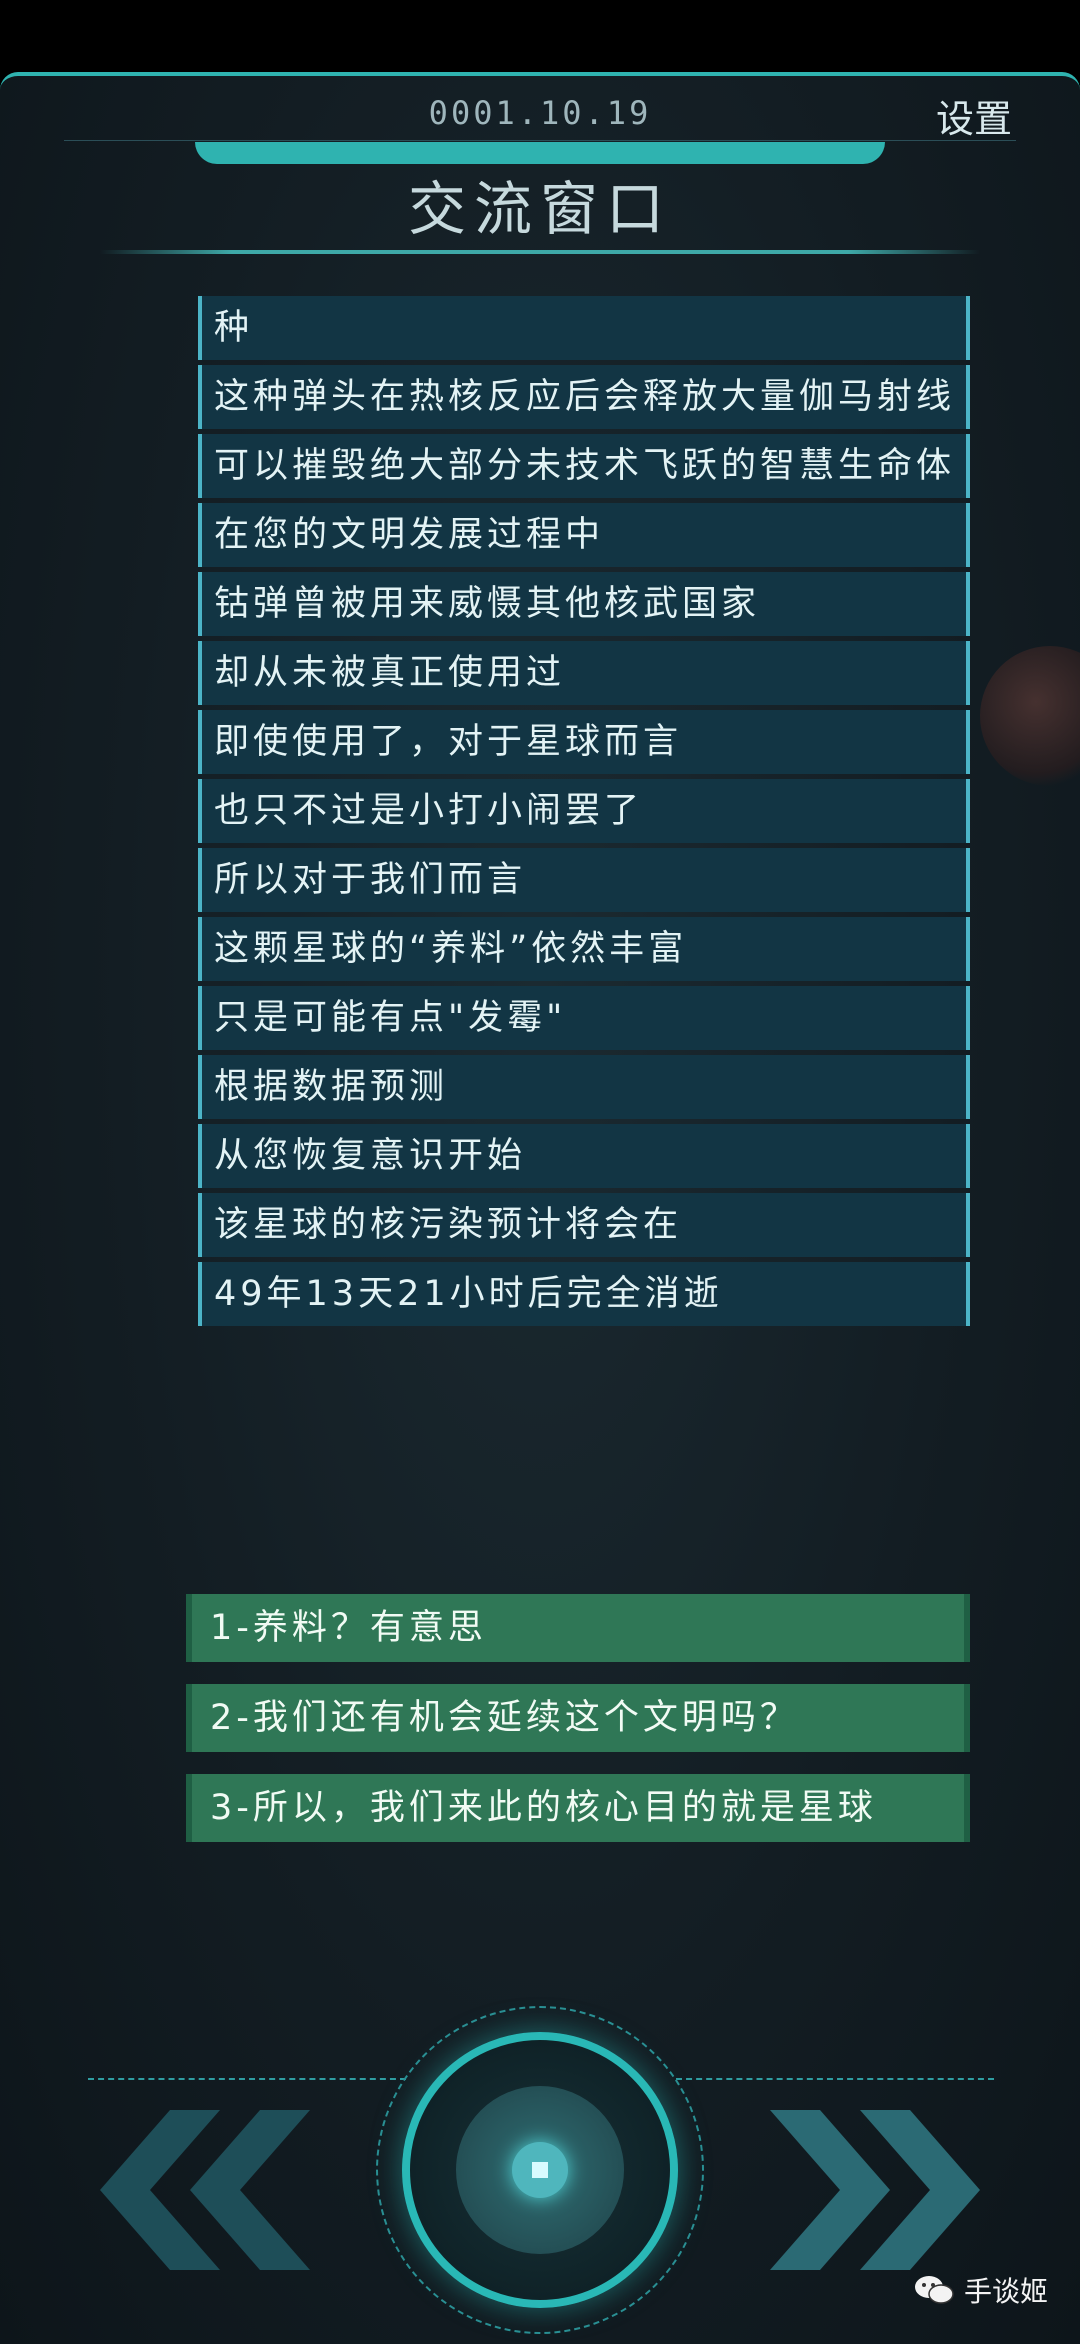  What do you see at coordinates (584, 1087) in the screenshot?
I see `dialogue-line: 根据数据预测` at bounding box center [584, 1087].